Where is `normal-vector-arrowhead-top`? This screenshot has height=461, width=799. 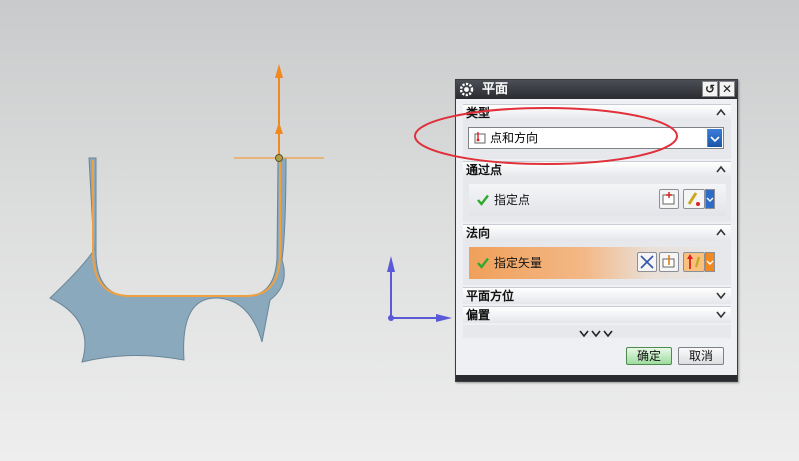
normal-vector-arrowhead-top is located at coordinates (279, 71).